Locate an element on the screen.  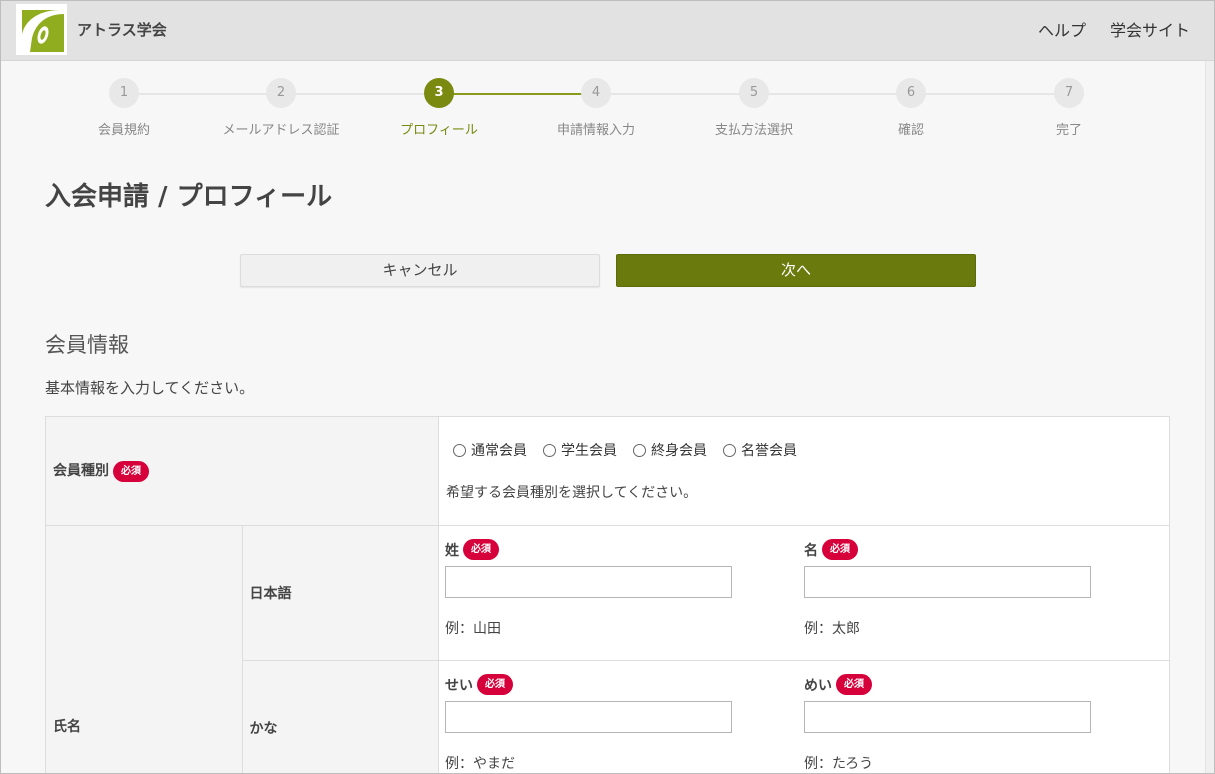
first-kana-input is located at coordinates (947, 717).